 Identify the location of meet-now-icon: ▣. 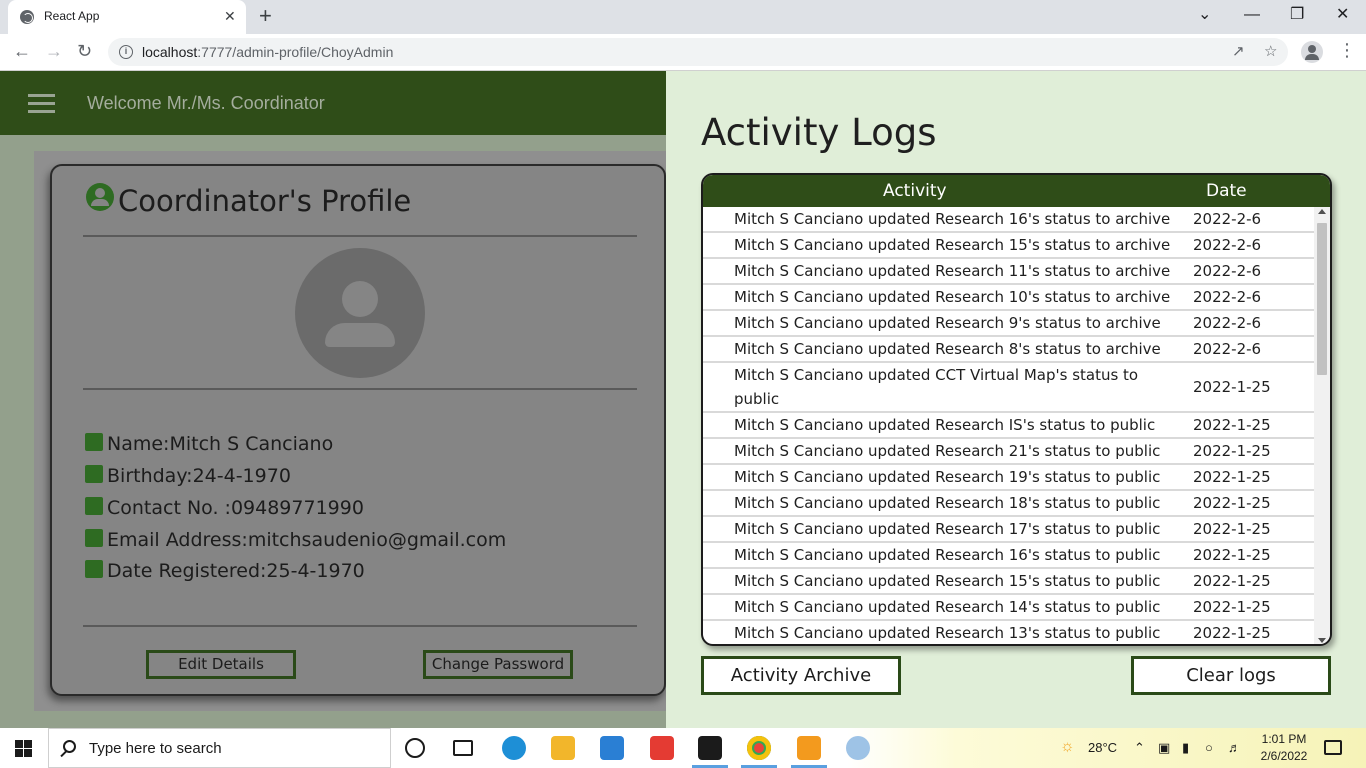
(1164, 748).